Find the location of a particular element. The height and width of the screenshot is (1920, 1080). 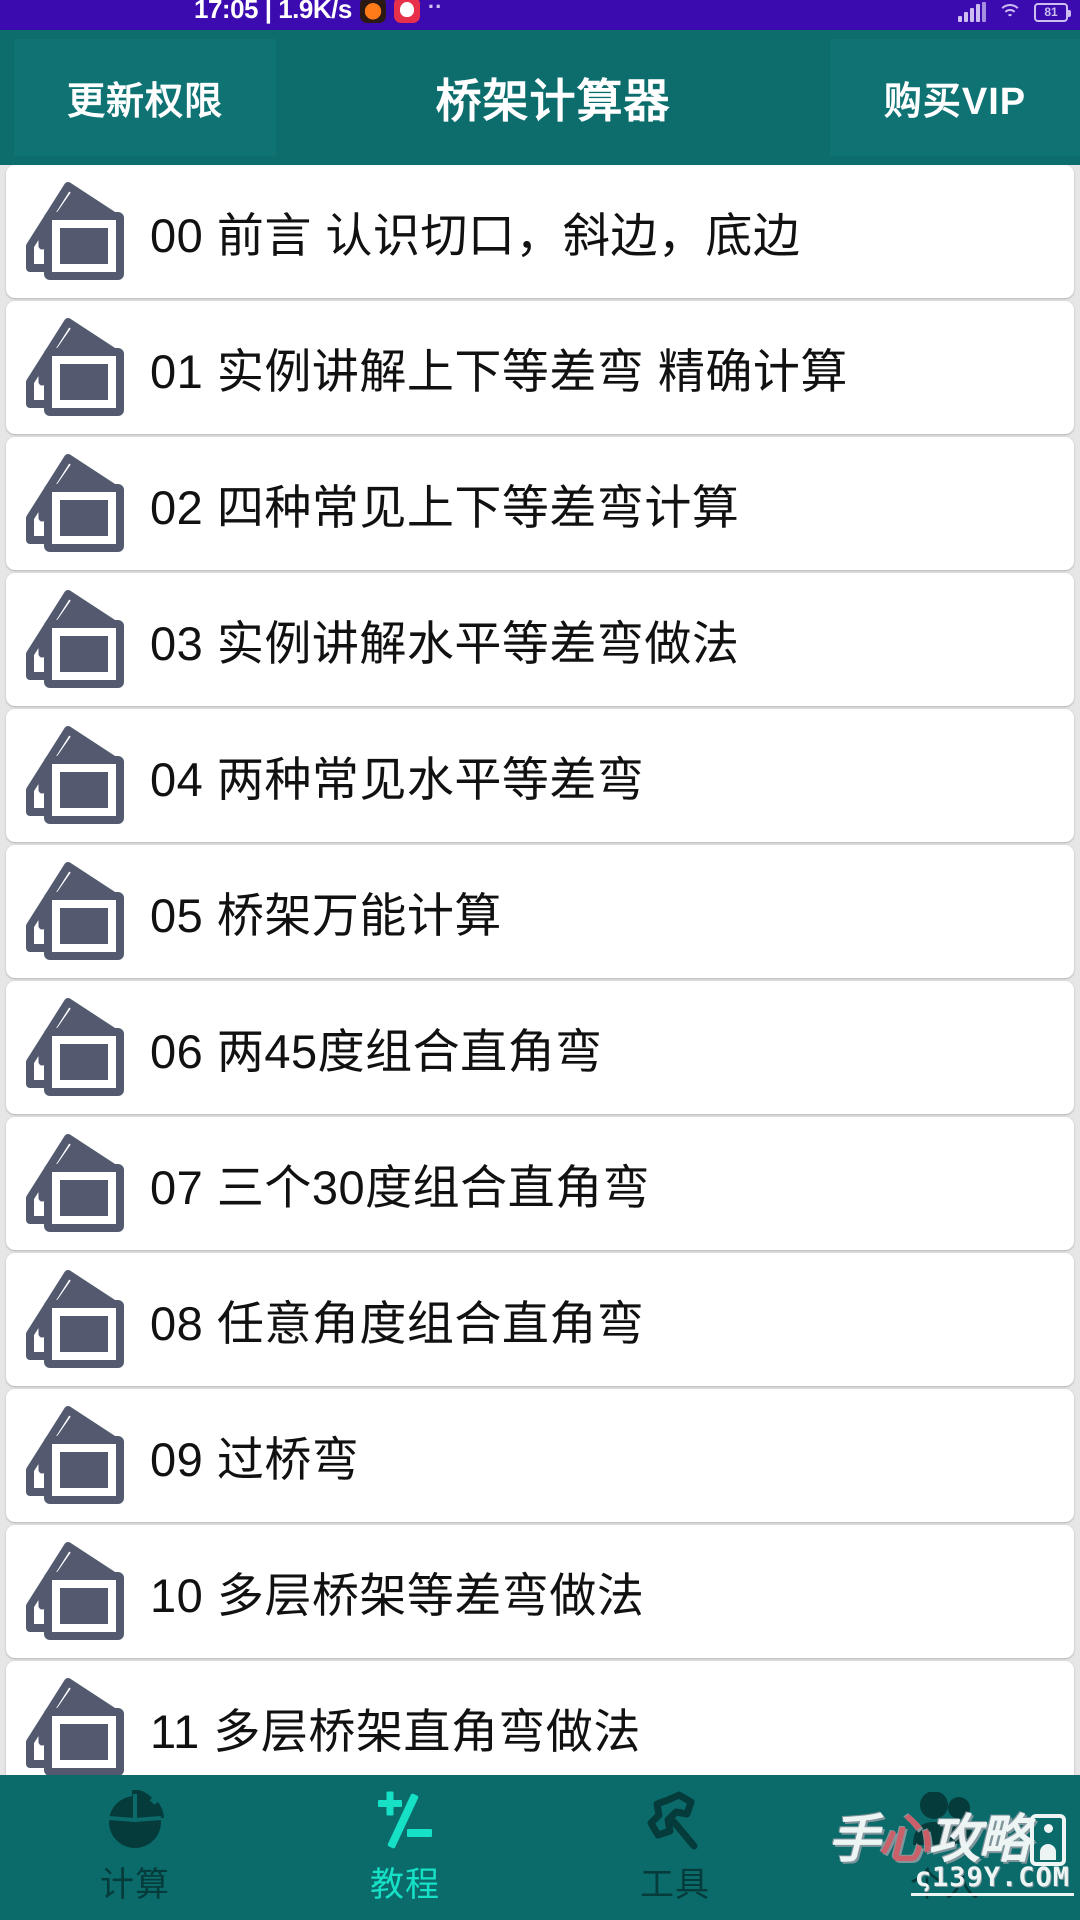

firefox-icon is located at coordinates (372, 11).